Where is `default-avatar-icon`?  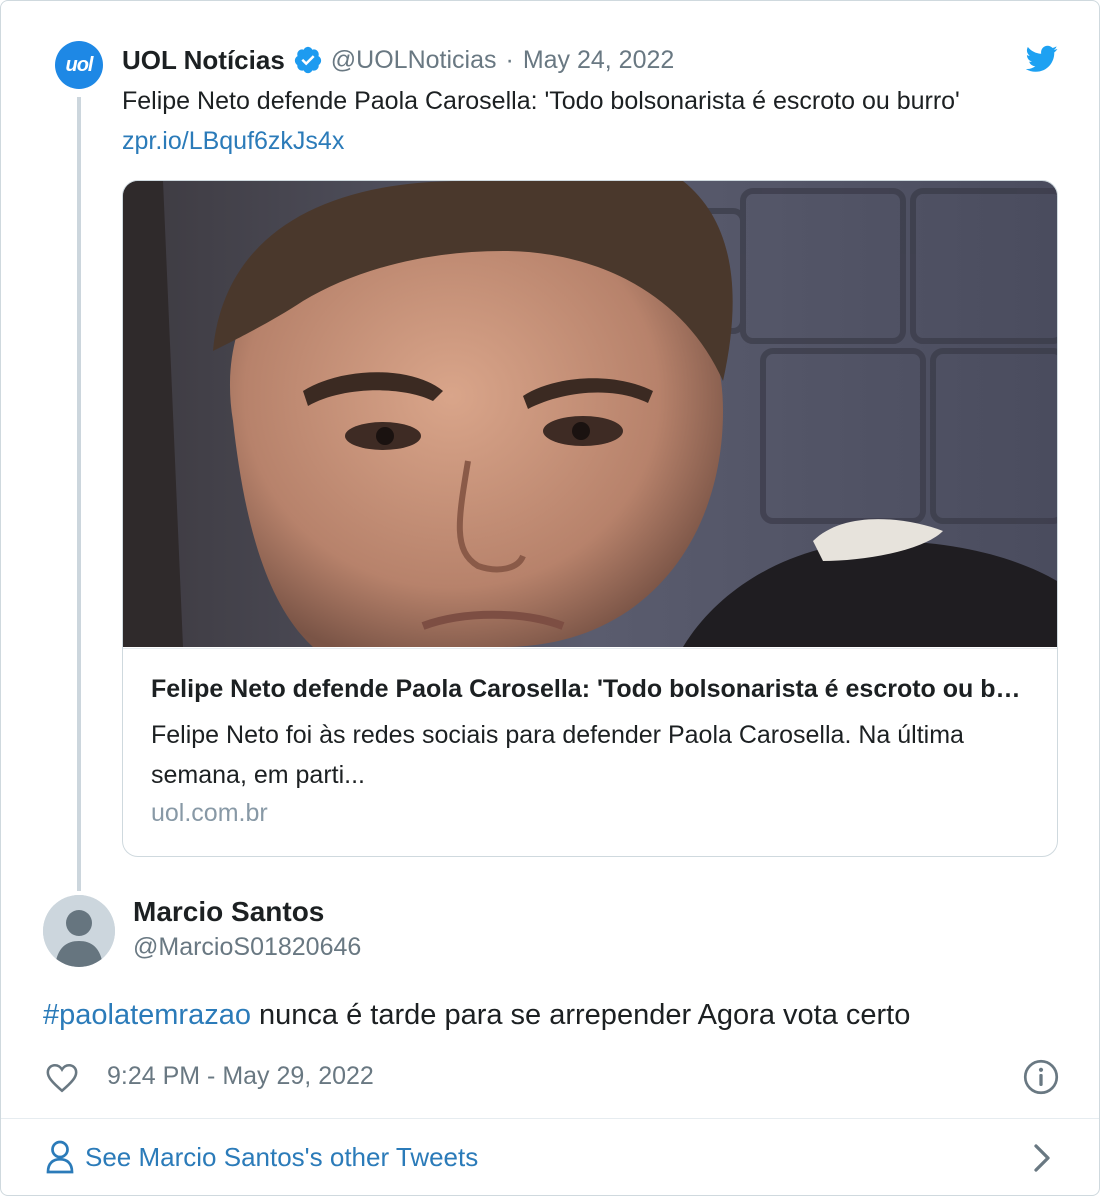 default-avatar-icon is located at coordinates (79, 931).